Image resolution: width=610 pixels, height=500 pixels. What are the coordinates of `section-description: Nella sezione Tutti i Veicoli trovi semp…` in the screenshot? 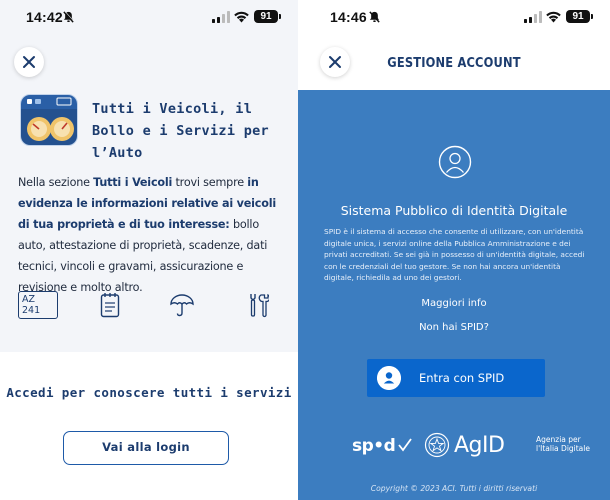 It's located at (149, 235).